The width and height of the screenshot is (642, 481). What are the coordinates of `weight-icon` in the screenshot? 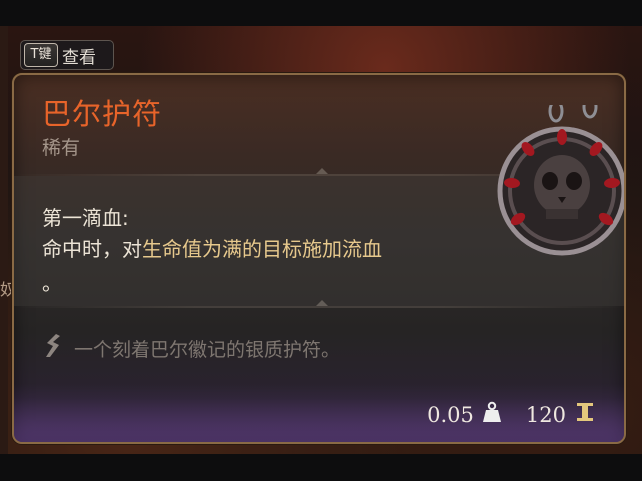 It's located at (492, 414).